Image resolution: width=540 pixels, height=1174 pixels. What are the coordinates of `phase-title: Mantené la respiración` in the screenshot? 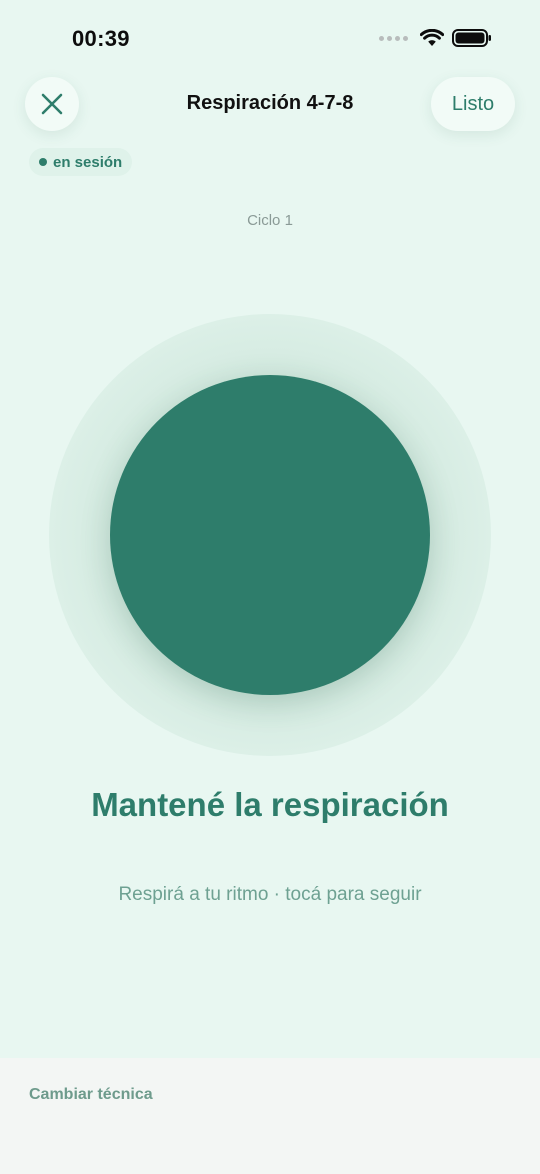 It's located at (270, 804).